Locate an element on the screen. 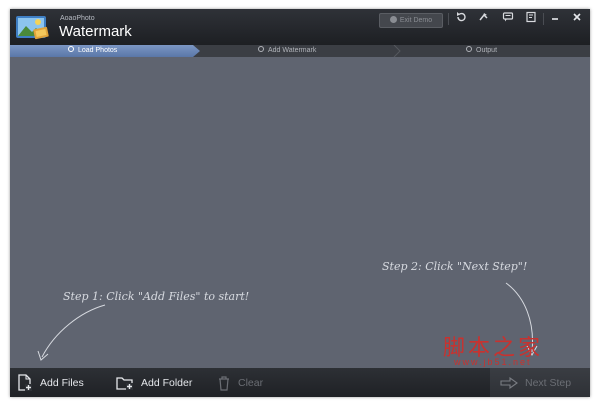  step-output: Output is located at coordinates (481, 51).